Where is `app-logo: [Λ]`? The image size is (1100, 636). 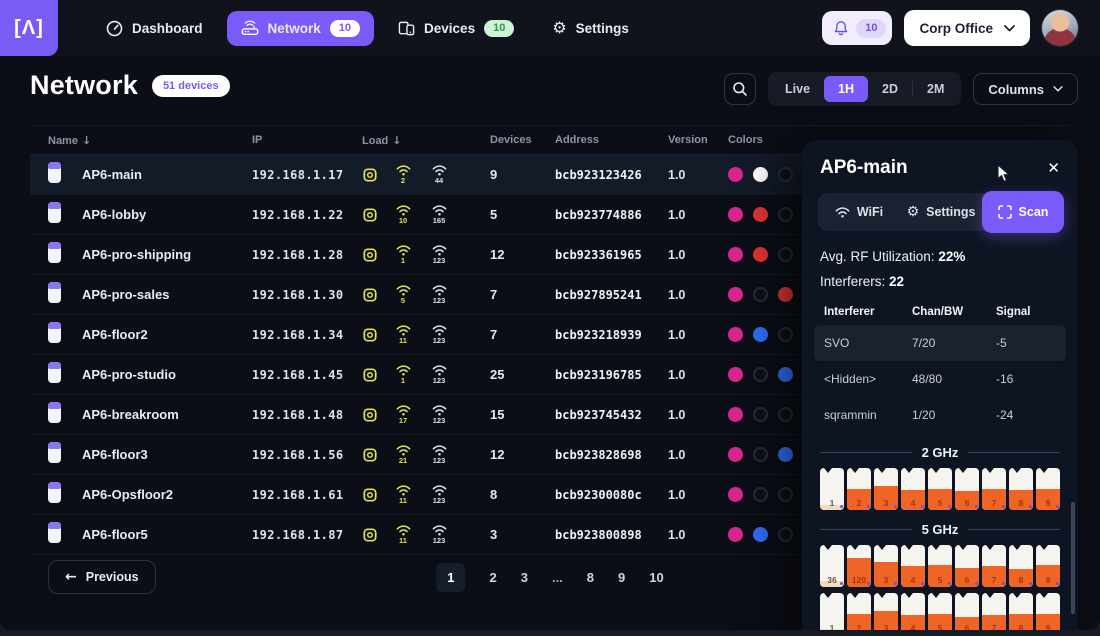 app-logo: [Λ] is located at coordinates (29, 28).